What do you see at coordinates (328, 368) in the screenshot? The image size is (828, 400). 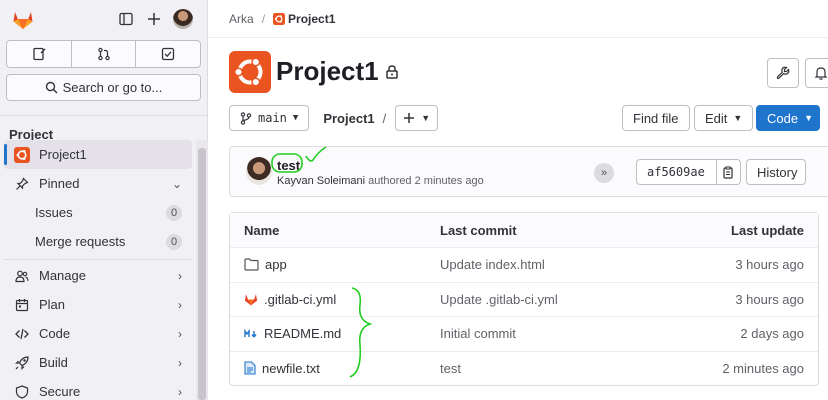 I see `file-name-cell: newfile.txt` at bounding box center [328, 368].